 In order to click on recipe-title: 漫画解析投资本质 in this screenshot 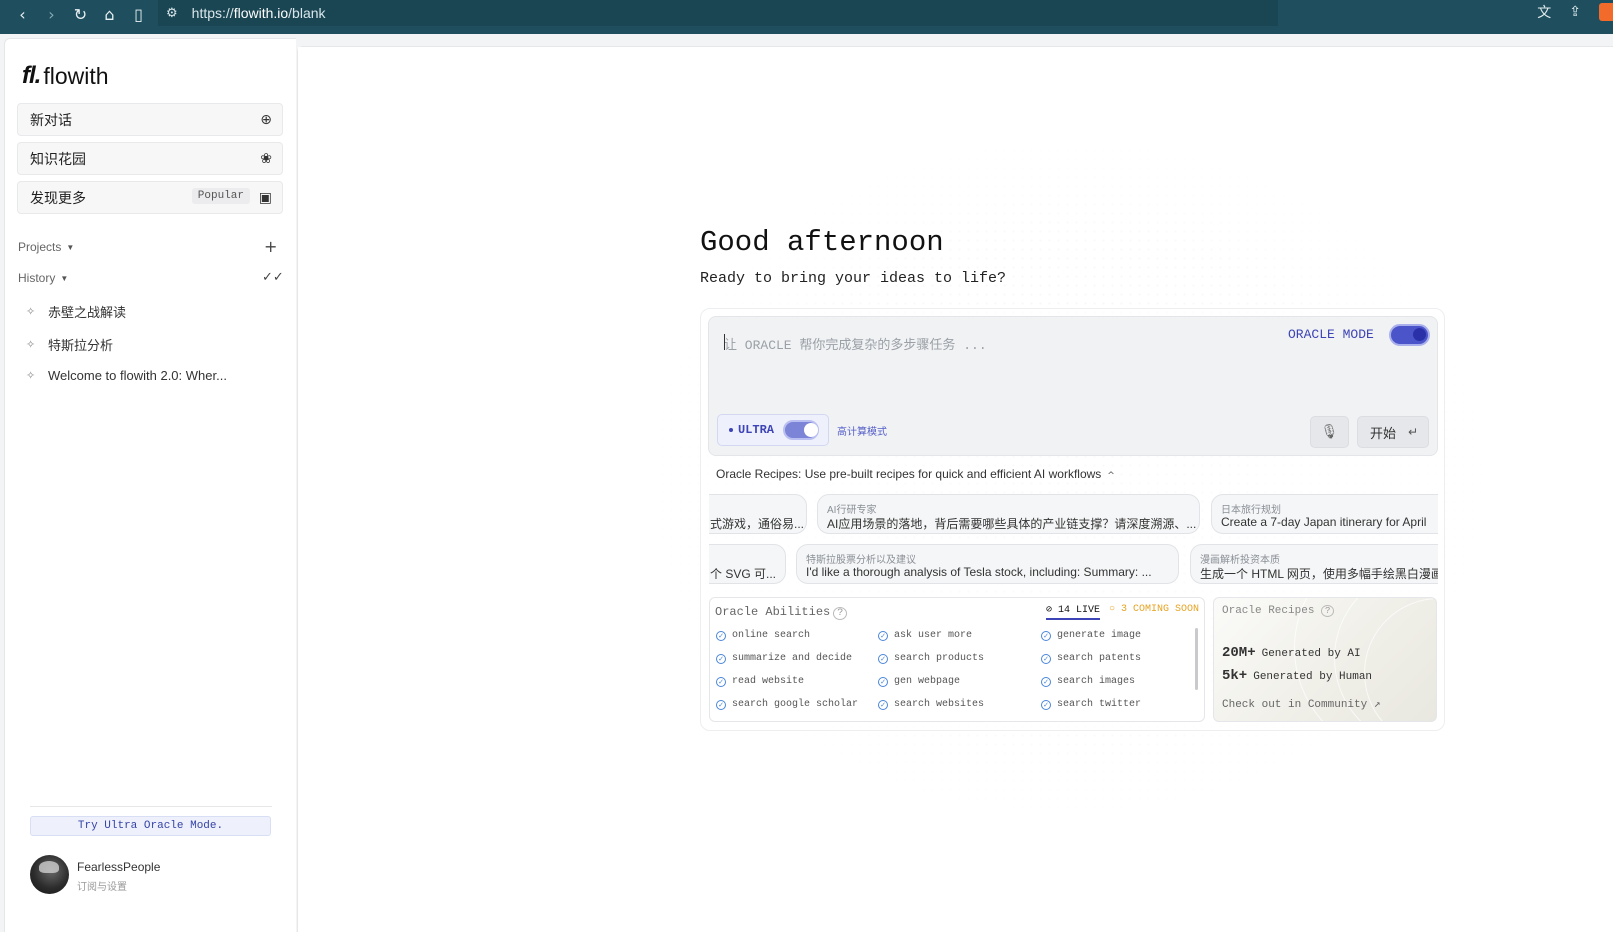, I will do `click(1240, 560)`.